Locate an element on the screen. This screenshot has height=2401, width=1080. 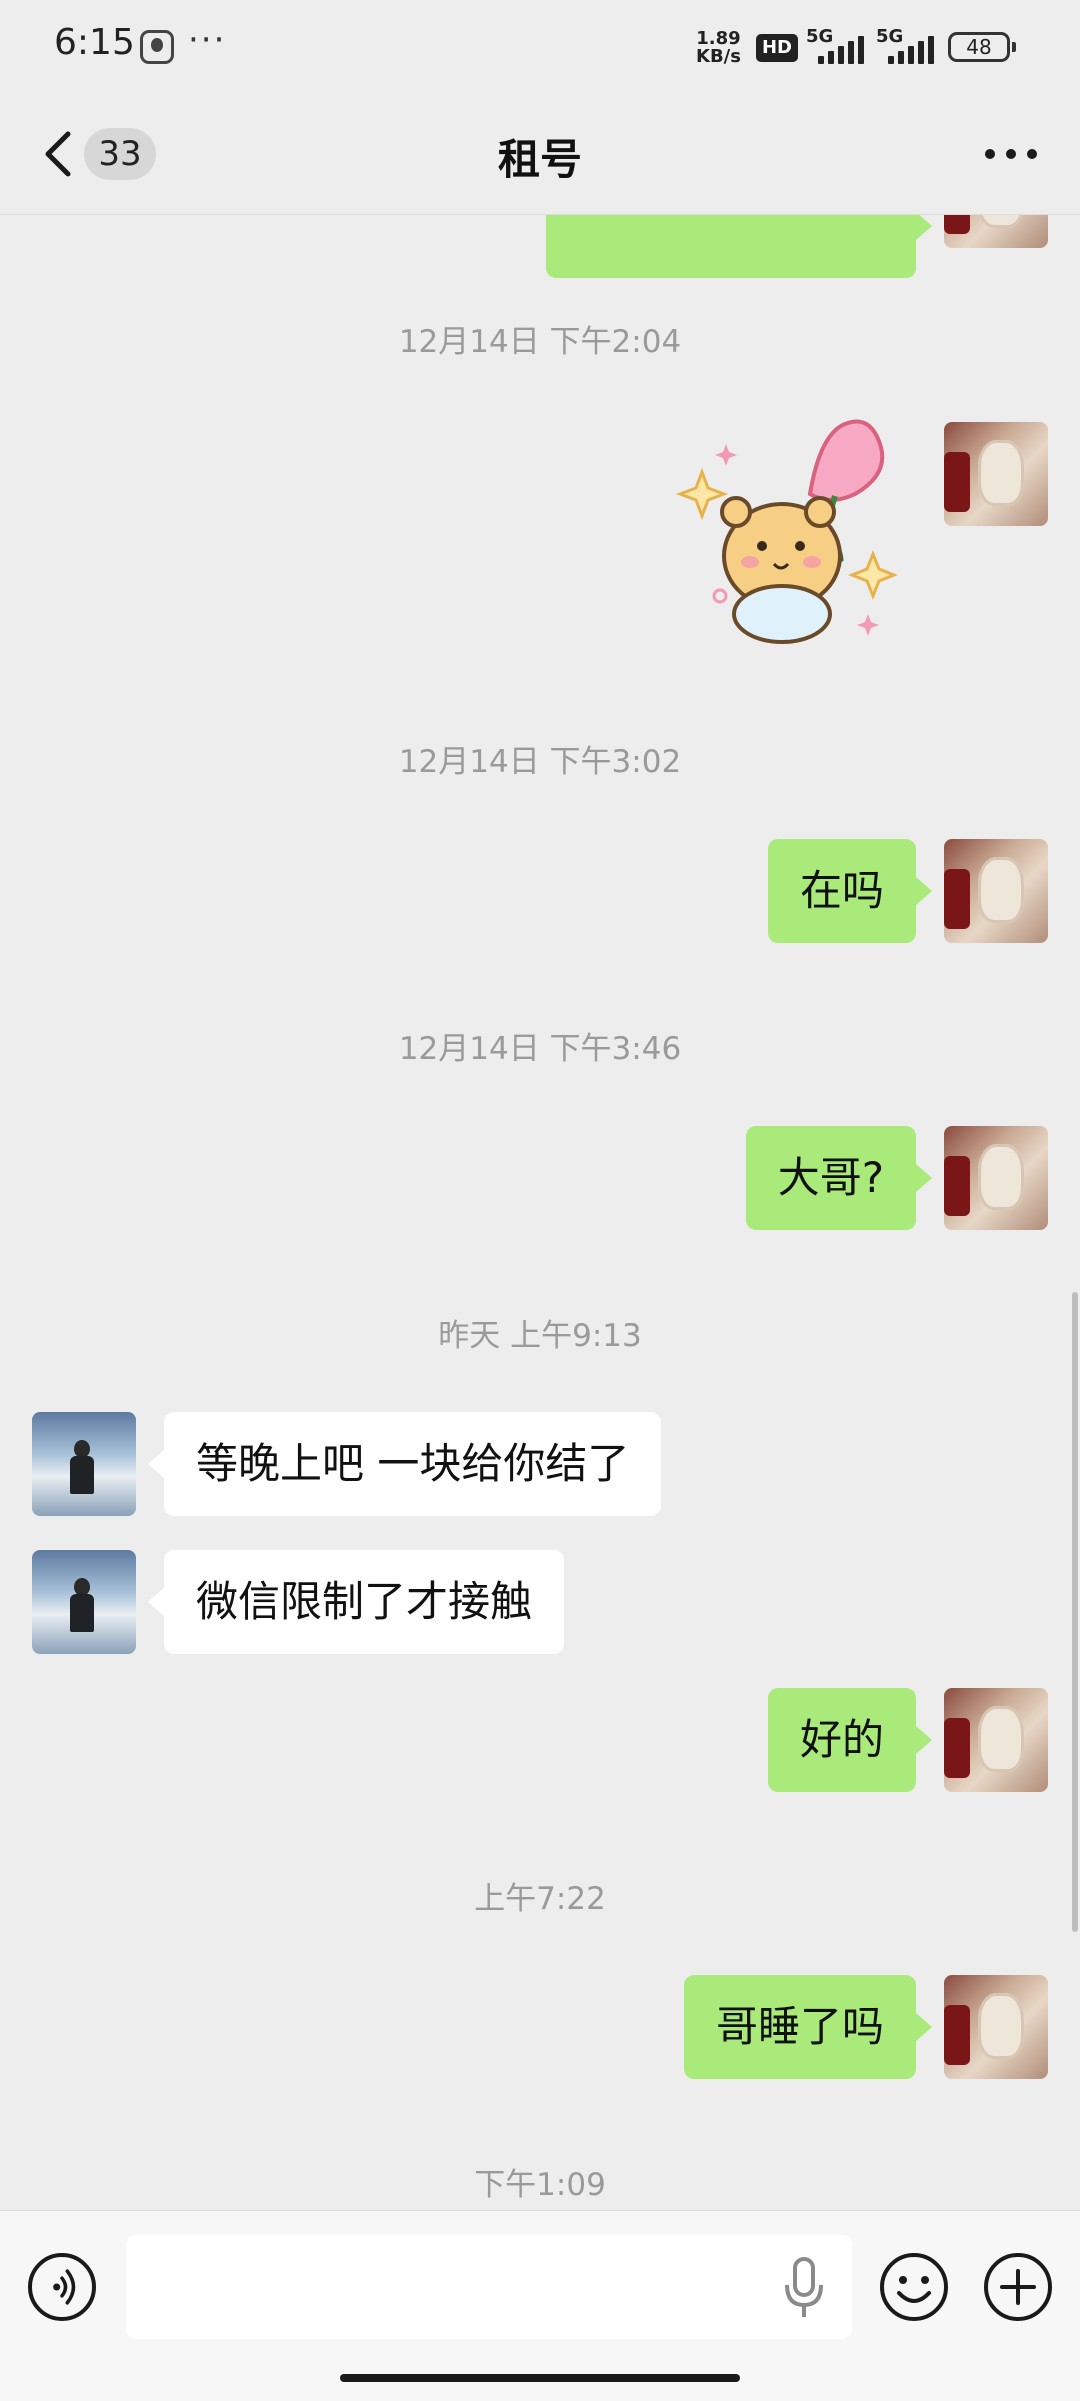
network-speed: 1.89 KB/s is located at coordinates (718, 48).